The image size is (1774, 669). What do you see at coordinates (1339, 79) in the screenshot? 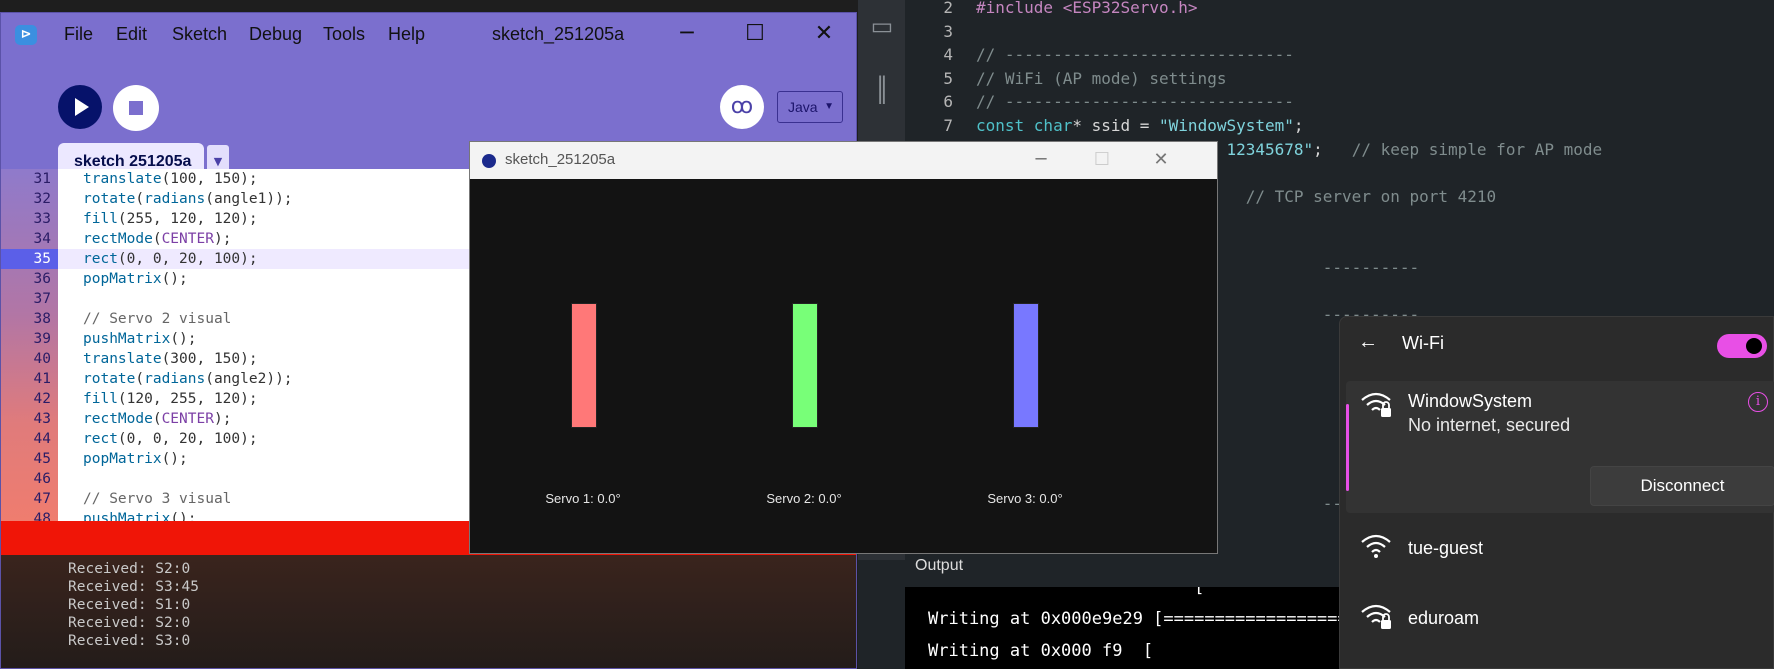
I see `arduino-code-line: 5 // WiFi (AP mode) settings` at bounding box center [1339, 79].